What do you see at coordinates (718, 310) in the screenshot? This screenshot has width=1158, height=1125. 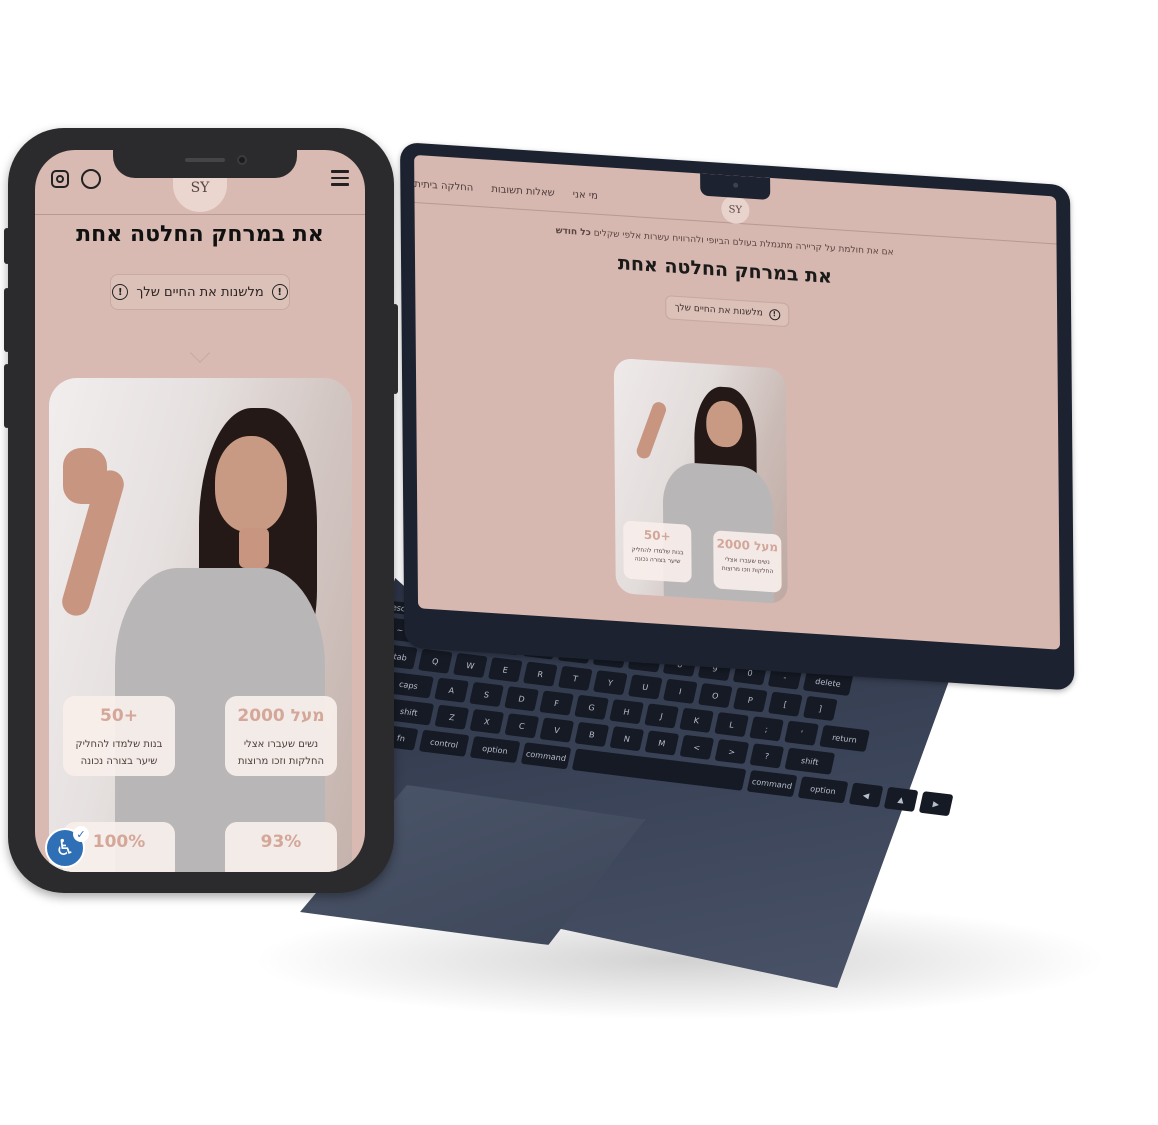 I see `laptop-cta-label: מלשנות את החיים שלך` at bounding box center [718, 310].